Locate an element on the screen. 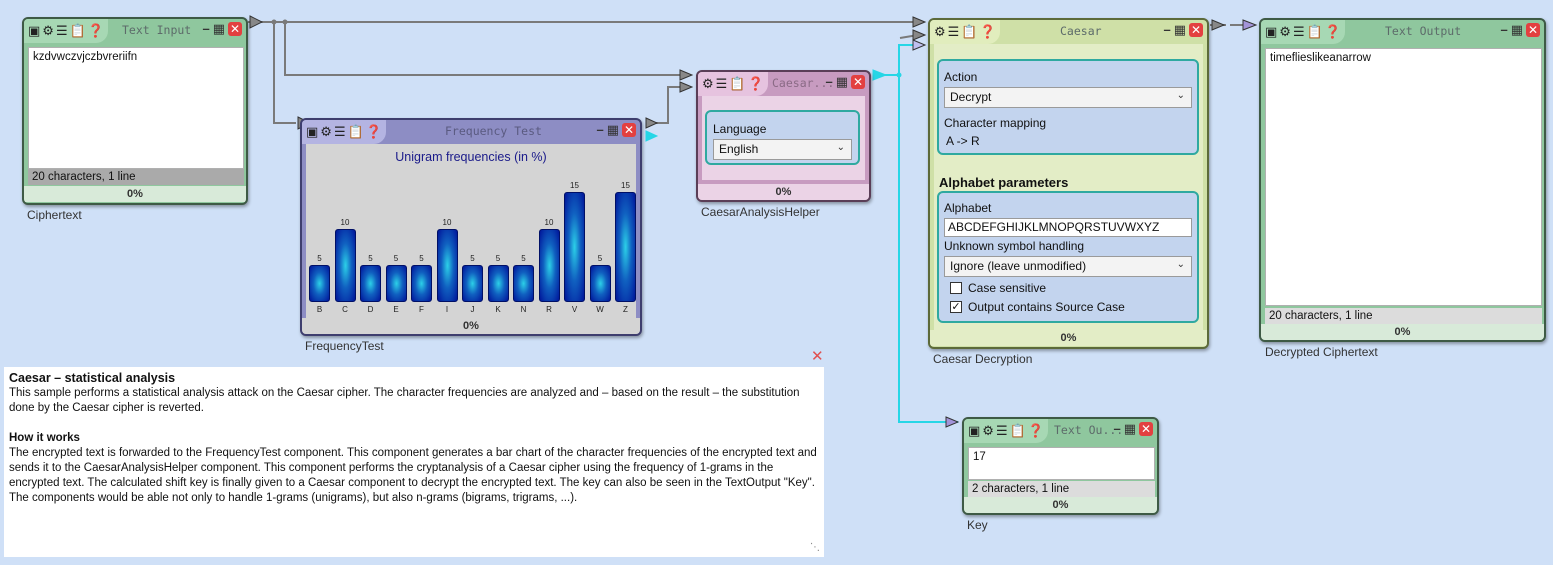 The height and width of the screenshot is (565, 1553). bar-E is located at coordinates (396, 283).